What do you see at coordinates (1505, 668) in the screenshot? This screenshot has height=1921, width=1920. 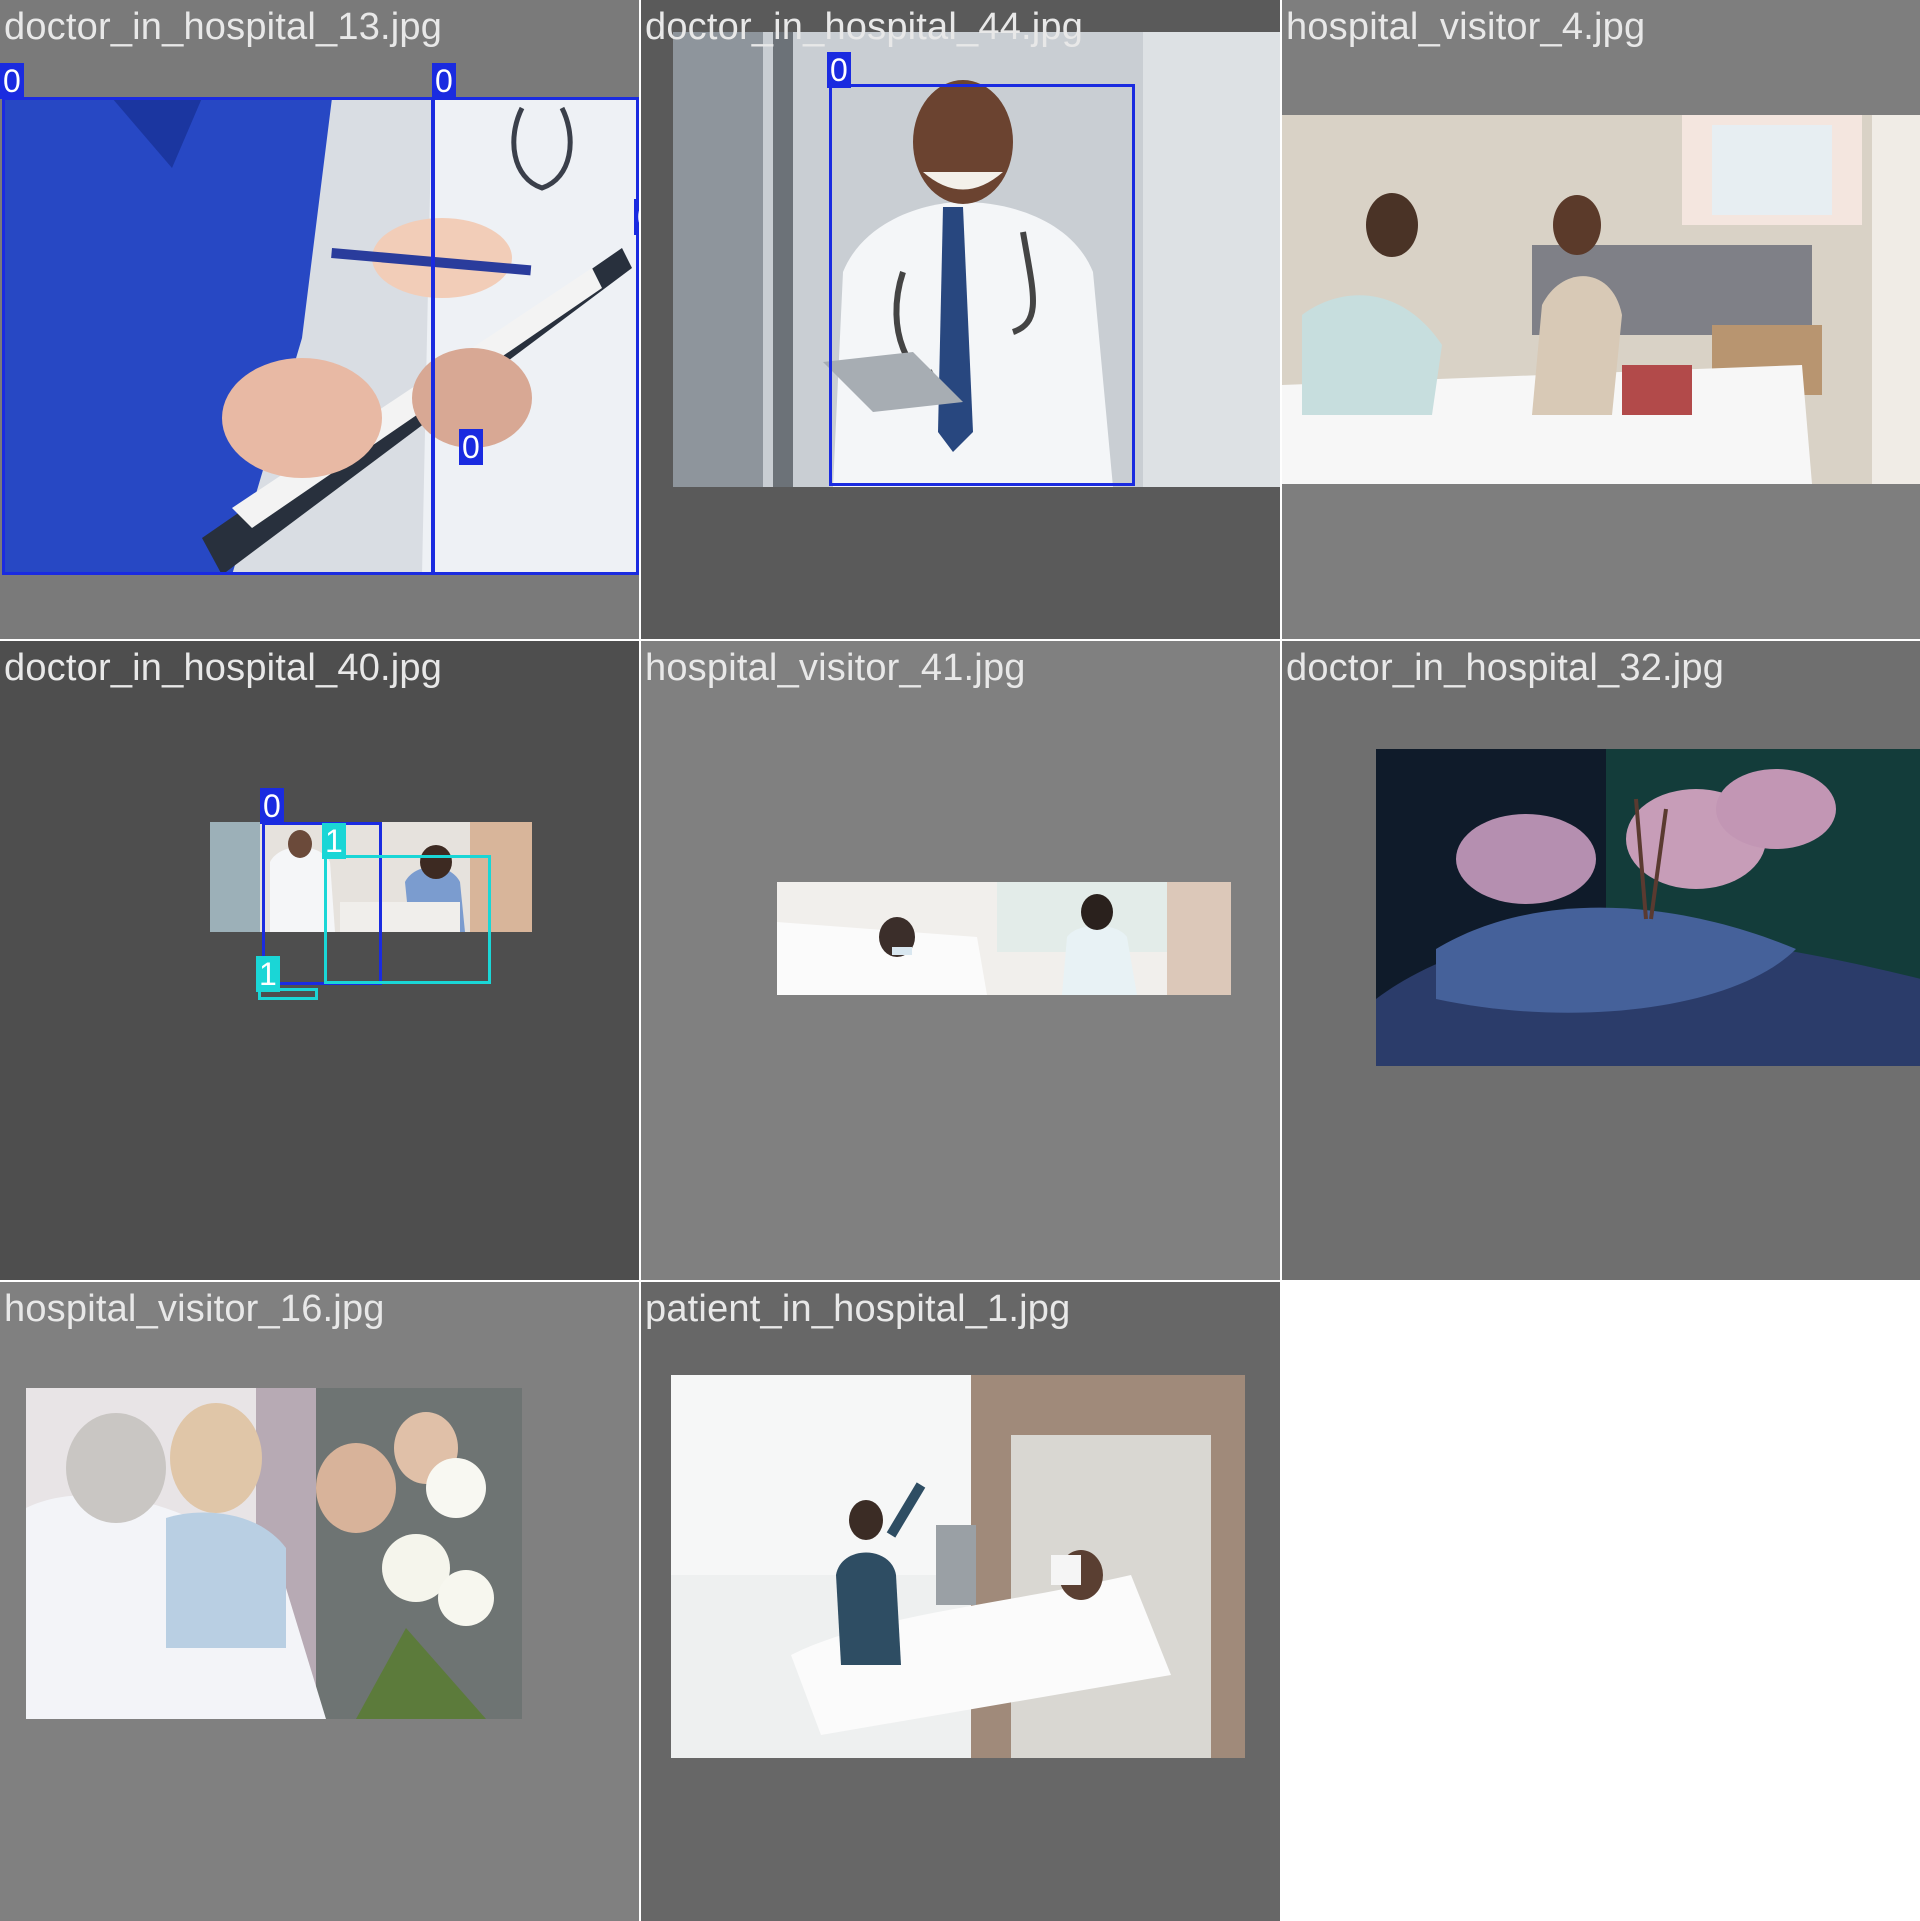 I see `image-filename: doctor_in_hospital_32.jpg` at bounding box center [1505, 668].